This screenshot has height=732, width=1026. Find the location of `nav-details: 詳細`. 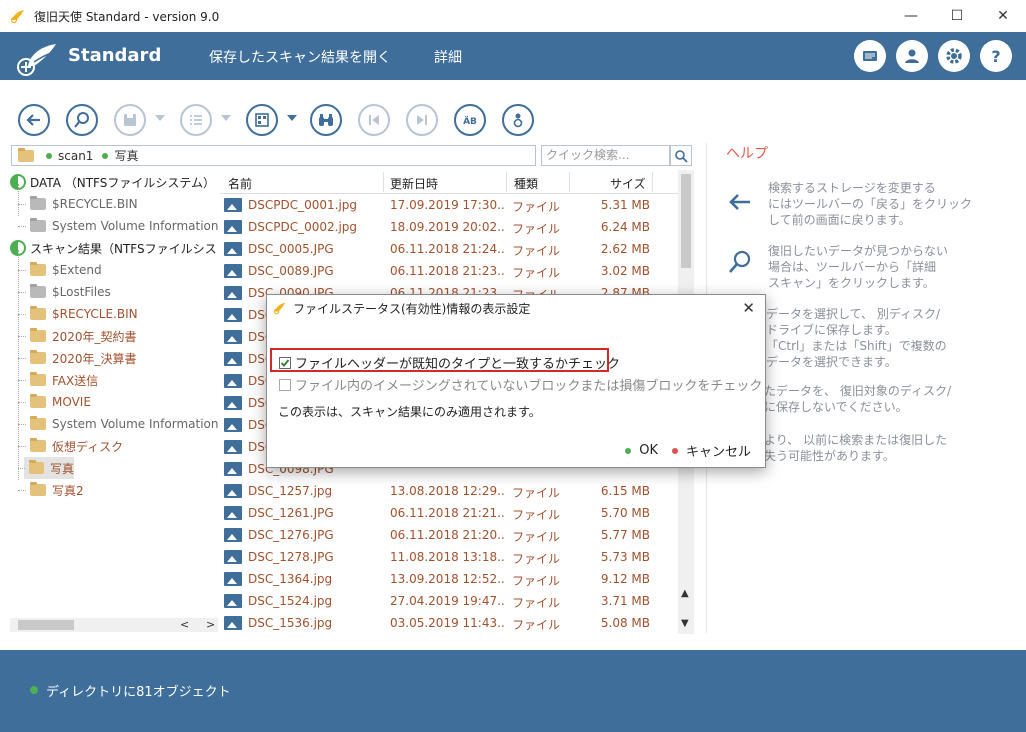

nav-details: 詳細 is located at coordinates (448, 57).